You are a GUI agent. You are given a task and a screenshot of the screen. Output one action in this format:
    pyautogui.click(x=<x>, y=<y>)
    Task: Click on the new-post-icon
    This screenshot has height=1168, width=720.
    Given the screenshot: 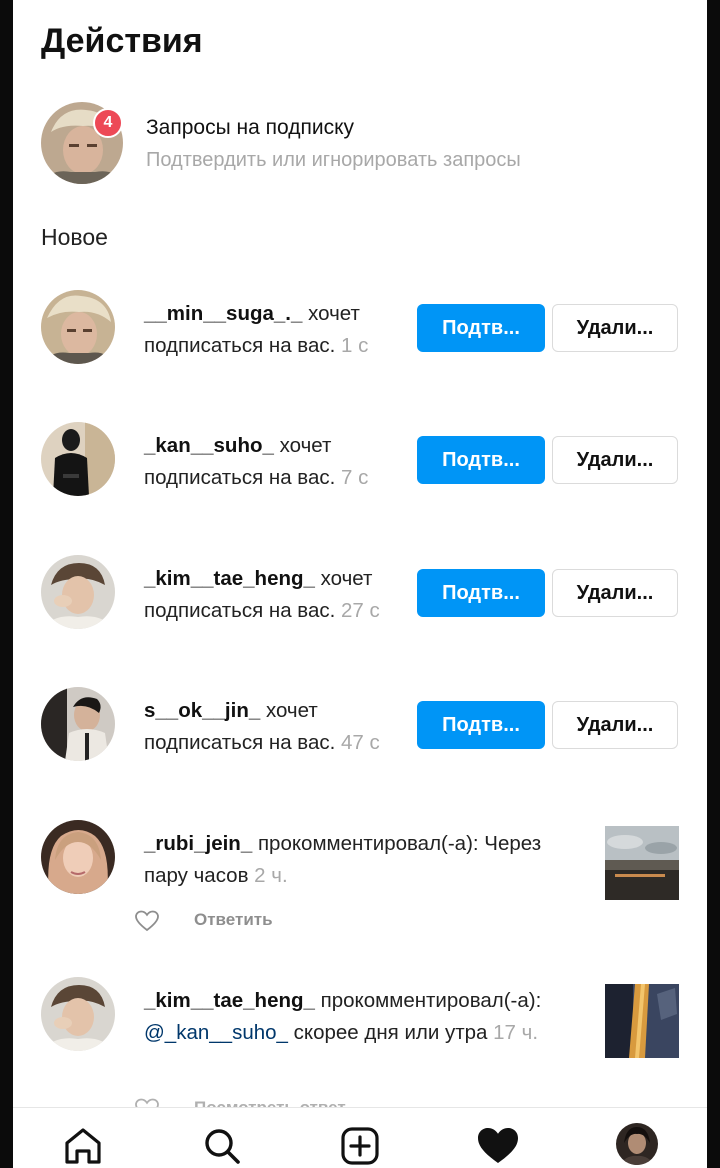 What is the action you would take?
    pyautogui.click(x=360, y=1146)
    